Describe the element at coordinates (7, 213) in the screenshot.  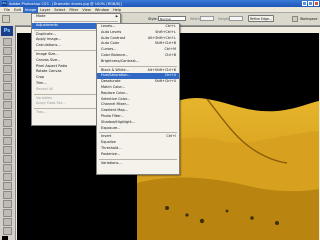
I see `eyedropper-tool-icon` at that location.